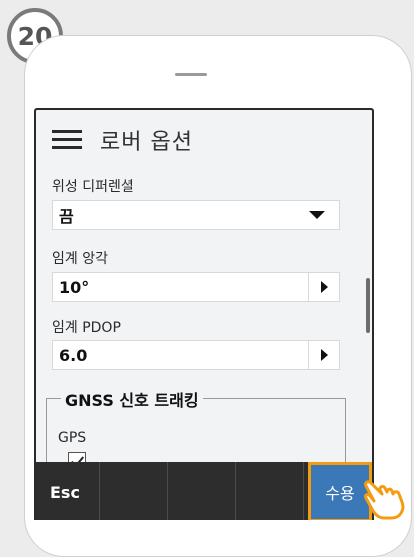  I want to click on page-title: 로버 옵션, so click(146, 142).